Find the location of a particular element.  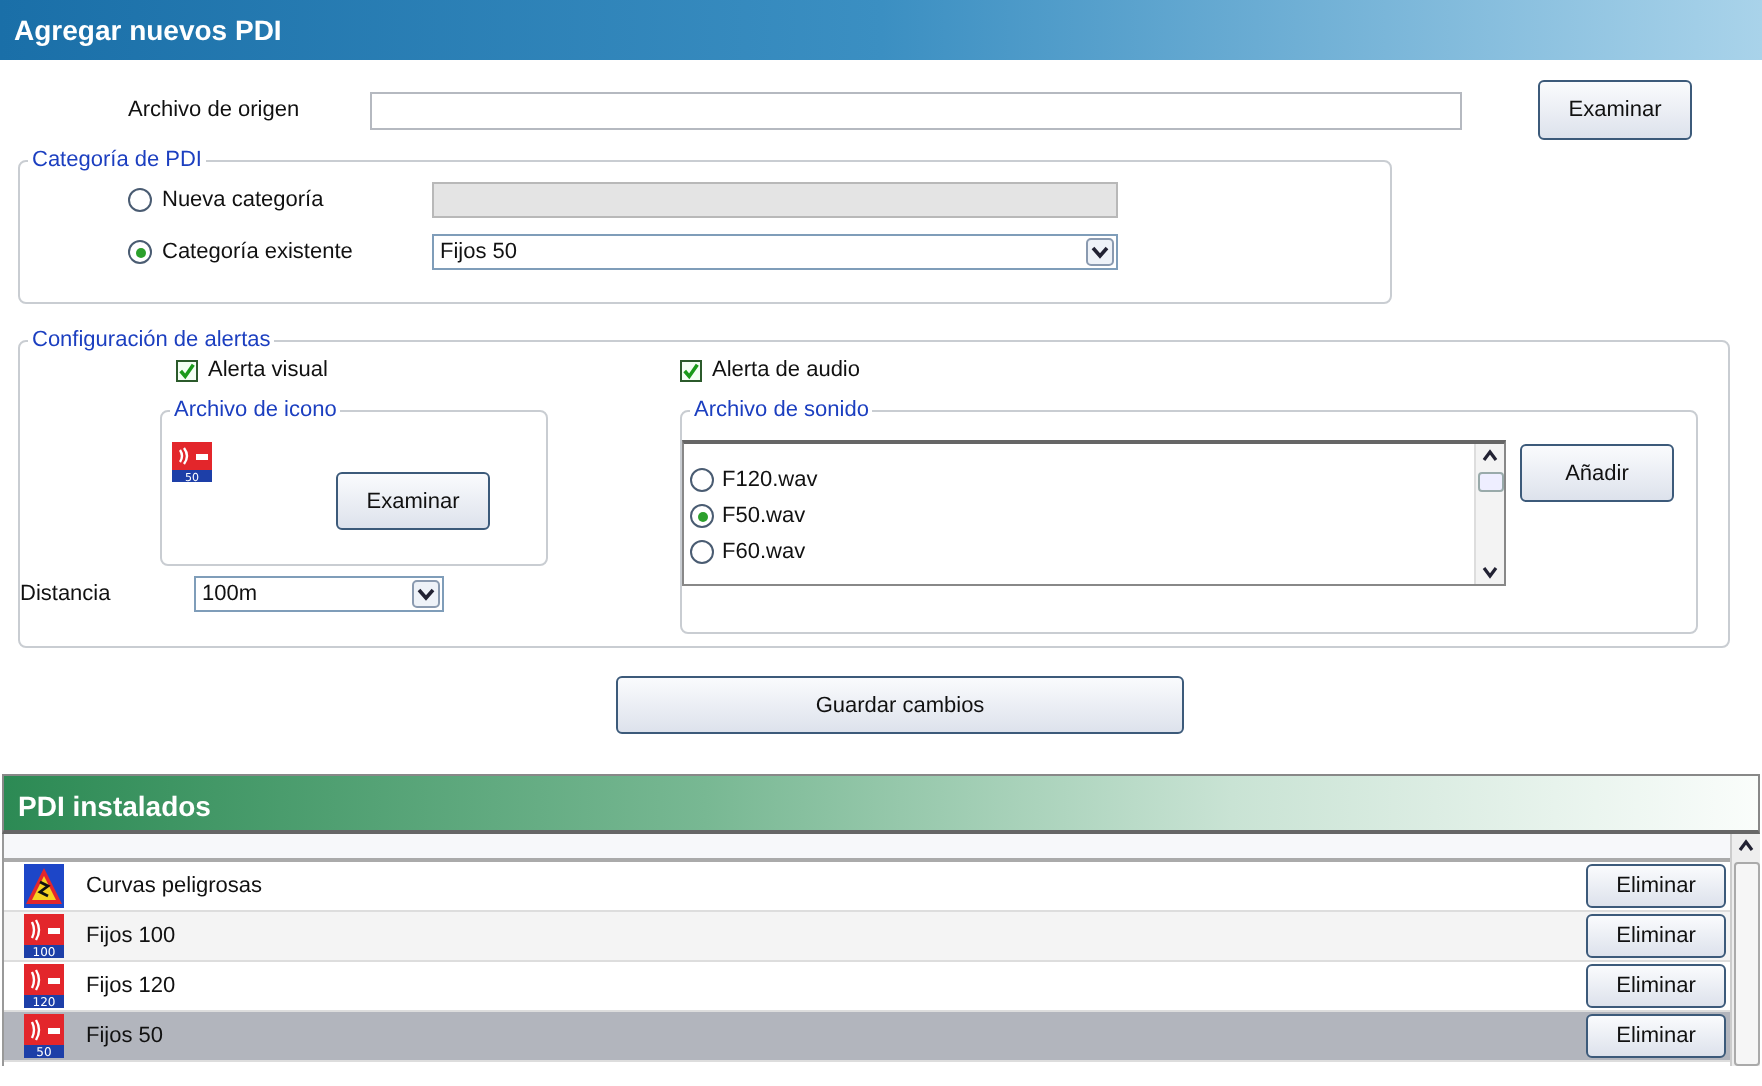

group-legend: Archivo de icono is located at coordinates (255, 410).